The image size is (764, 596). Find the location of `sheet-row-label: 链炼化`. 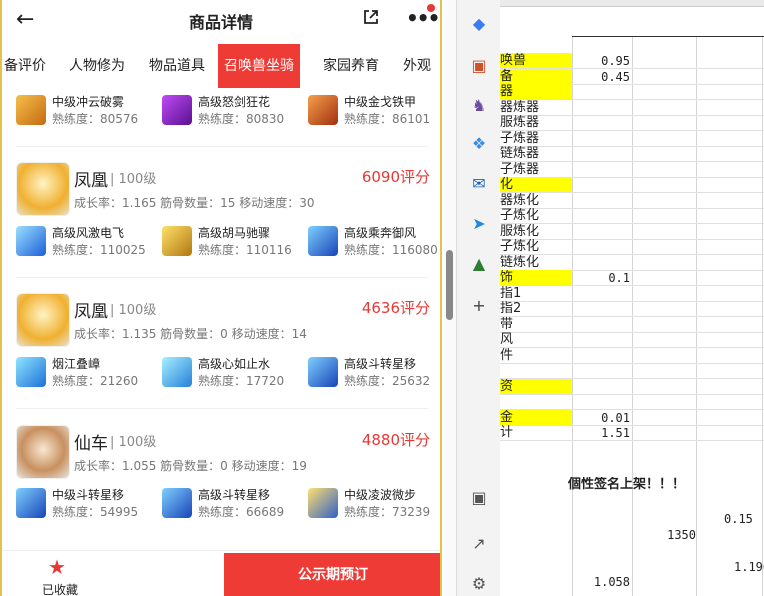

sheet-row-label: 链炼化 is located at coordinates (536, 263).